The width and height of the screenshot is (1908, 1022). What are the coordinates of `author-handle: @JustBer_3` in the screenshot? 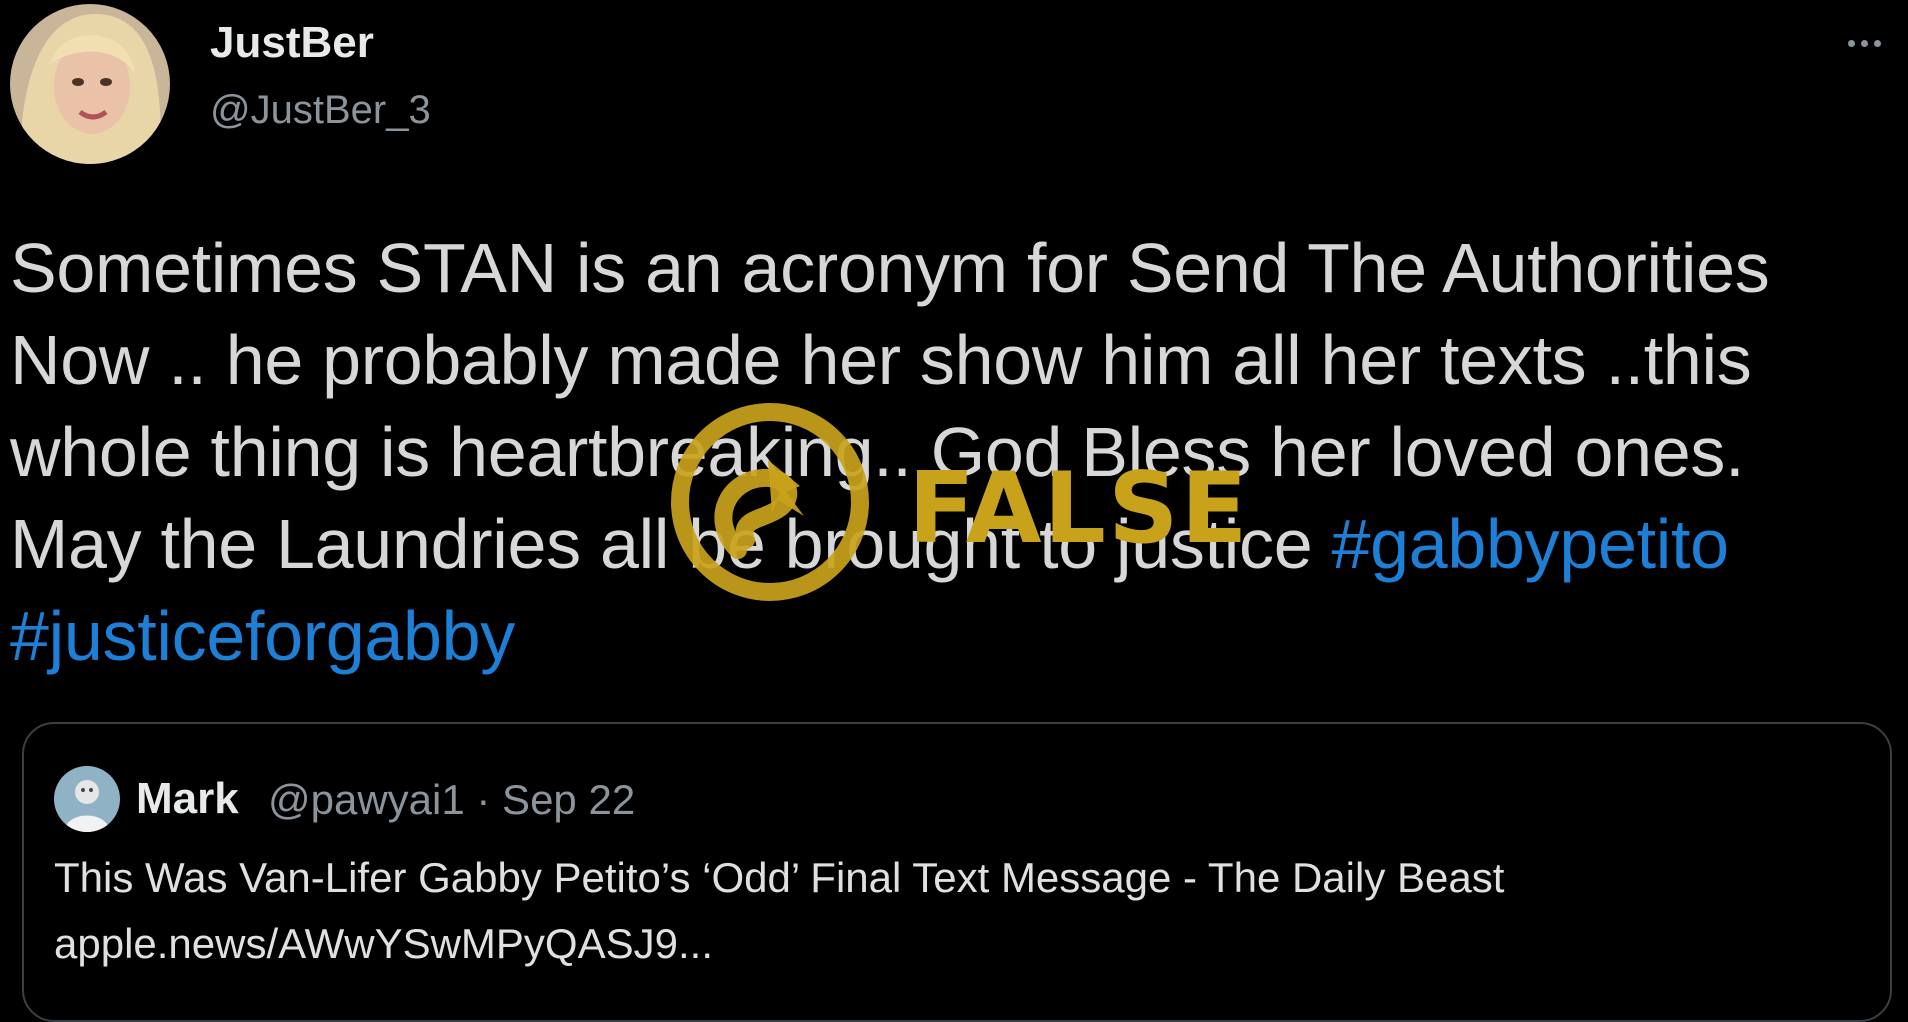 It's located at (320, 110).